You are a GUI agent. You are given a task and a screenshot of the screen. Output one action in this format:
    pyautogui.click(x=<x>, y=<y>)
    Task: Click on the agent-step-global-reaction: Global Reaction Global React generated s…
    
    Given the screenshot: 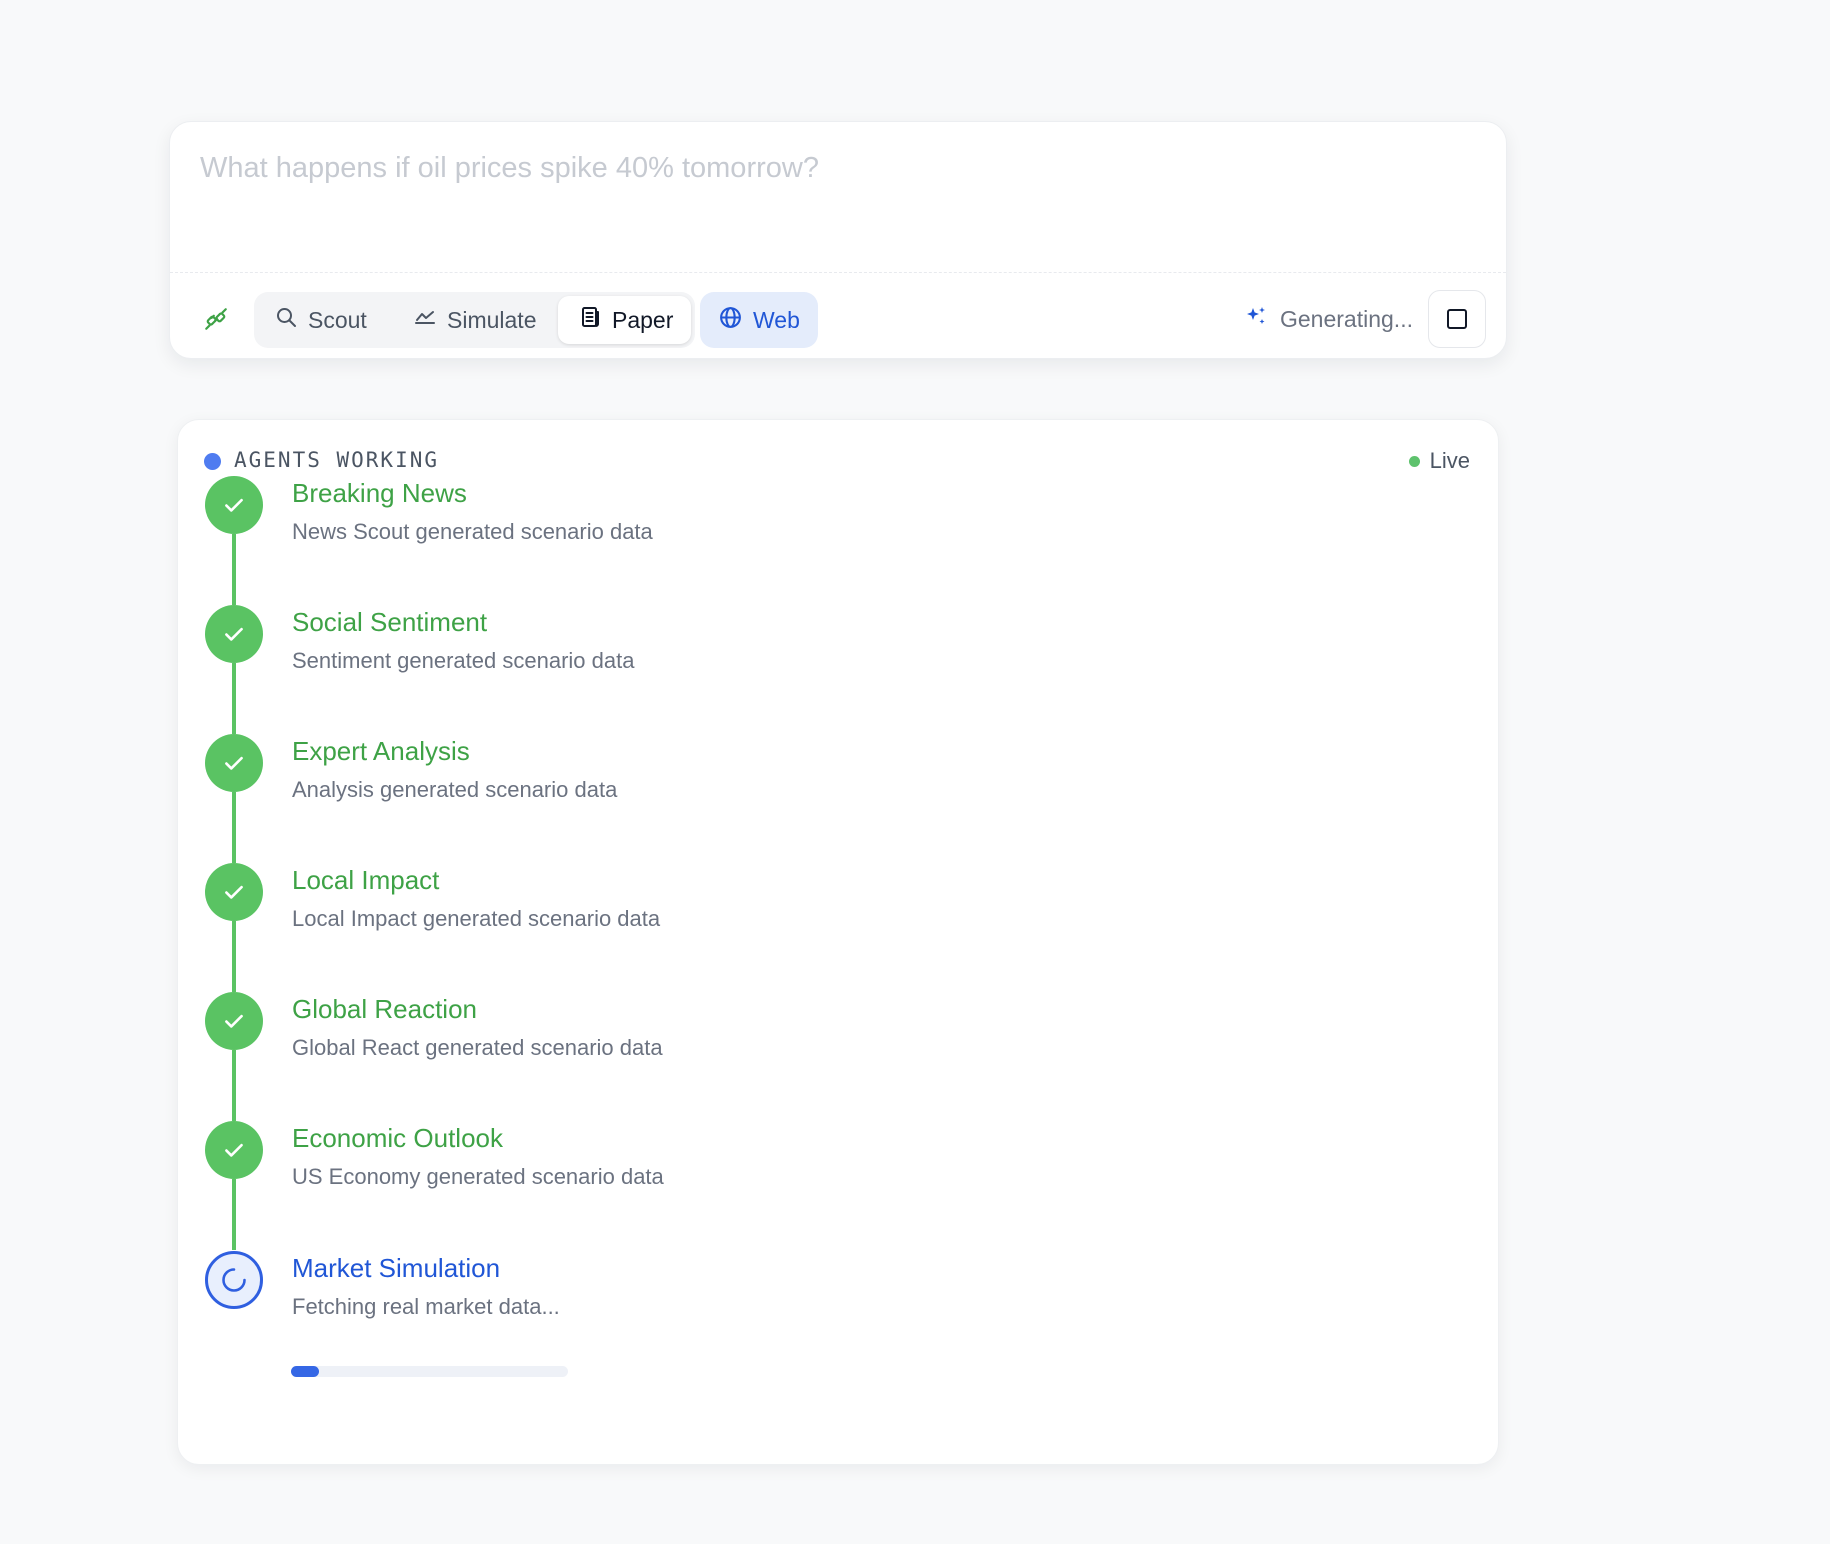 What is the action you would take?
    pyautogui.click(x=838, y=1014)
    